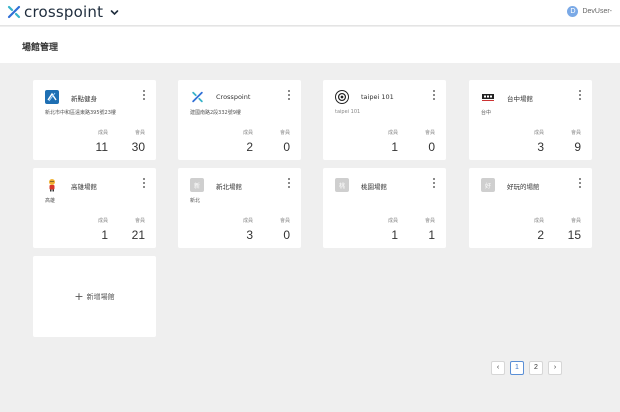 This screenshot has height=412, width=620. I want to click on gym-card: Crosspoint 建國南路2段332號9樓 成員 2 會員 0, so click(239, 120).